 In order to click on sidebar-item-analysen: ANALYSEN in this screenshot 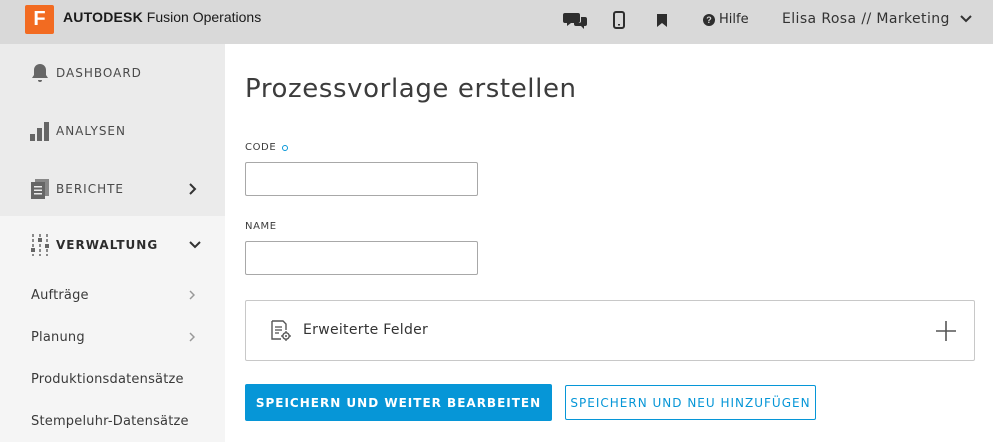, I will do `click(112, 131)`.